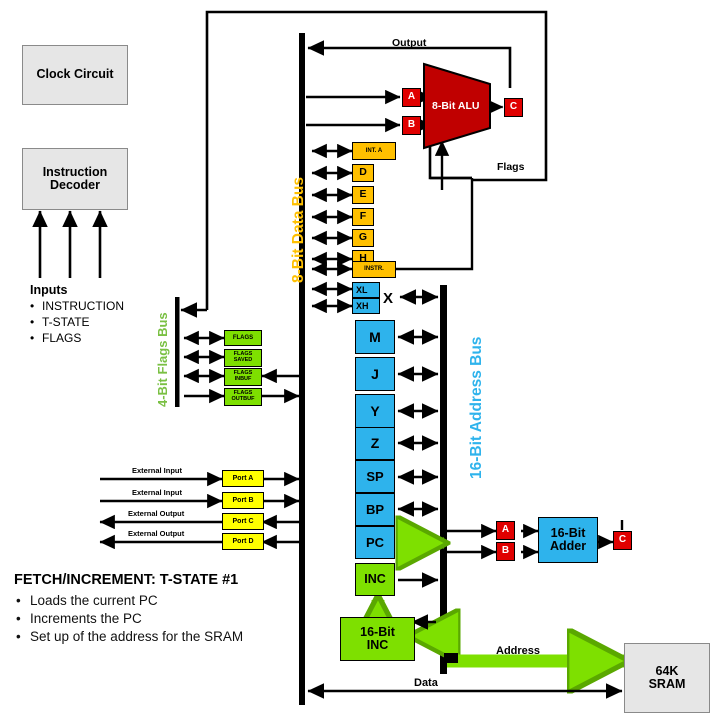 Image resolution: width=720 pixels, height=720 pixels. I want to click on alu-input-a-label: A, so click(411, 97).